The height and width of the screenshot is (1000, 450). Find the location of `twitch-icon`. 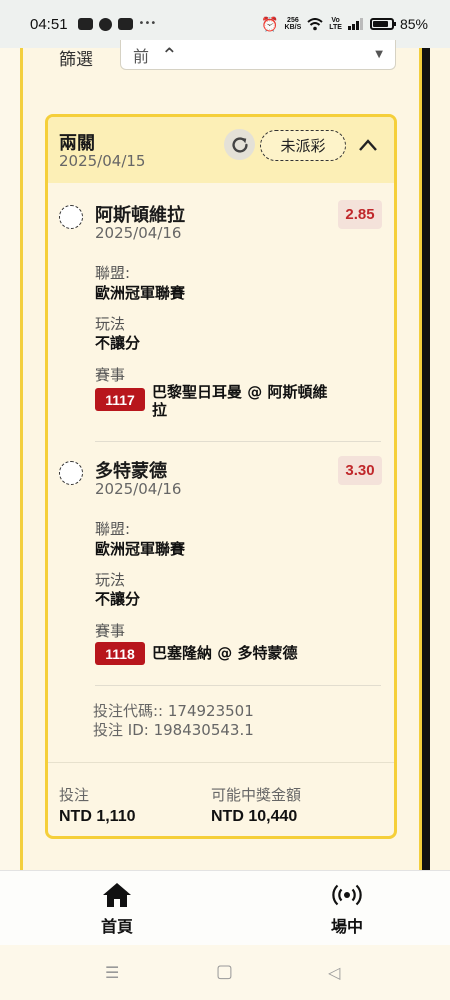

twitch-icon is located at coordinates (125, 24).